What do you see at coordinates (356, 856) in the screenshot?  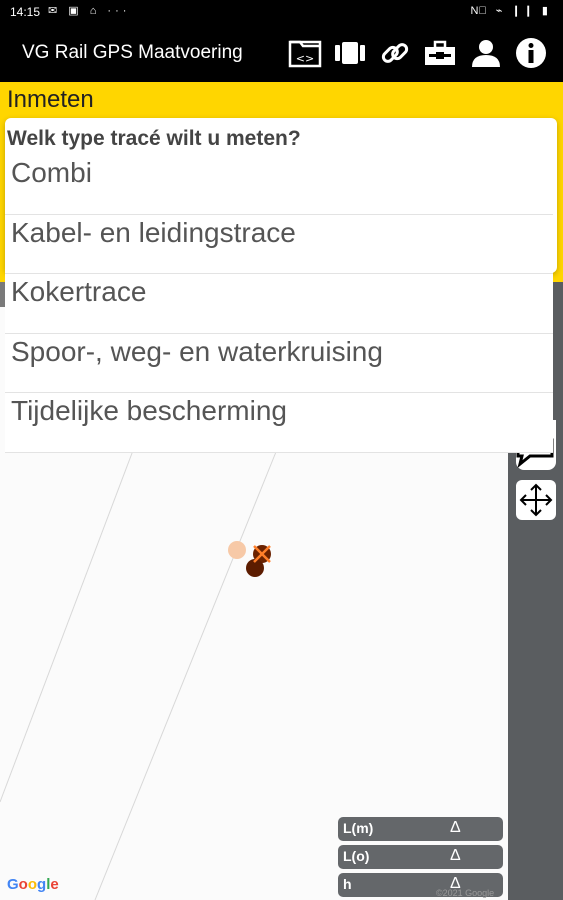 I see `measure-label: L(o)` at bounding box center [356, 856].